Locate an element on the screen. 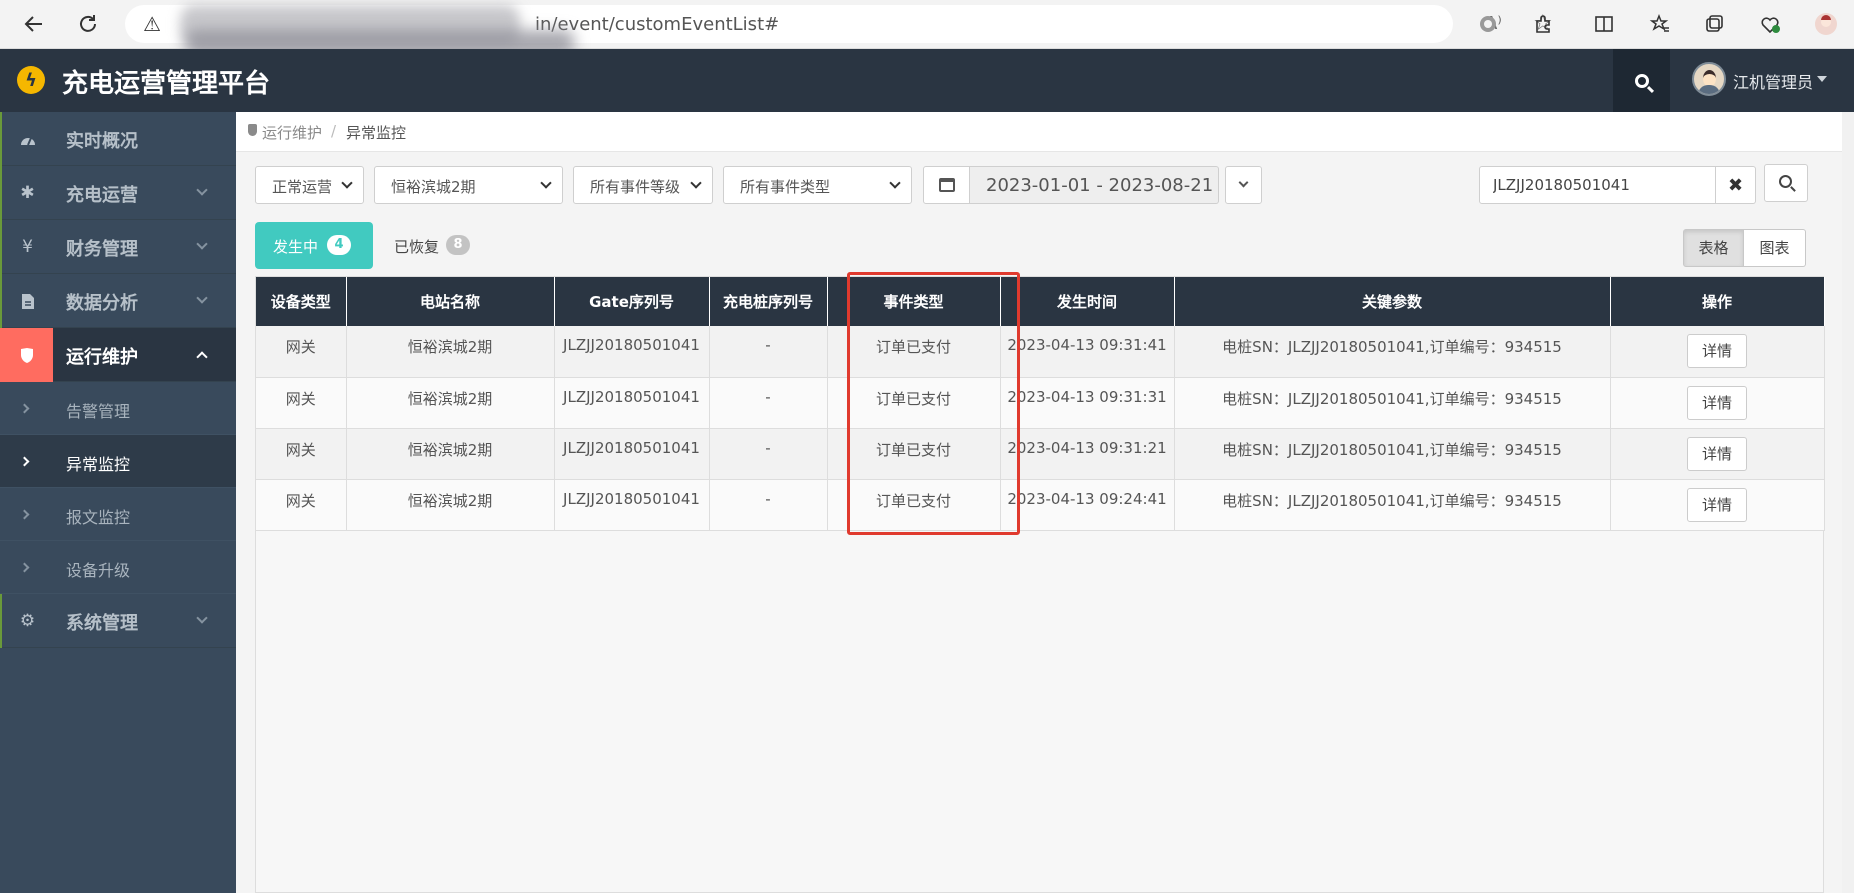 Image resolution: width=1854 pixels, height=893 pixels. scrollbar is located at coordinates (1848, 502).